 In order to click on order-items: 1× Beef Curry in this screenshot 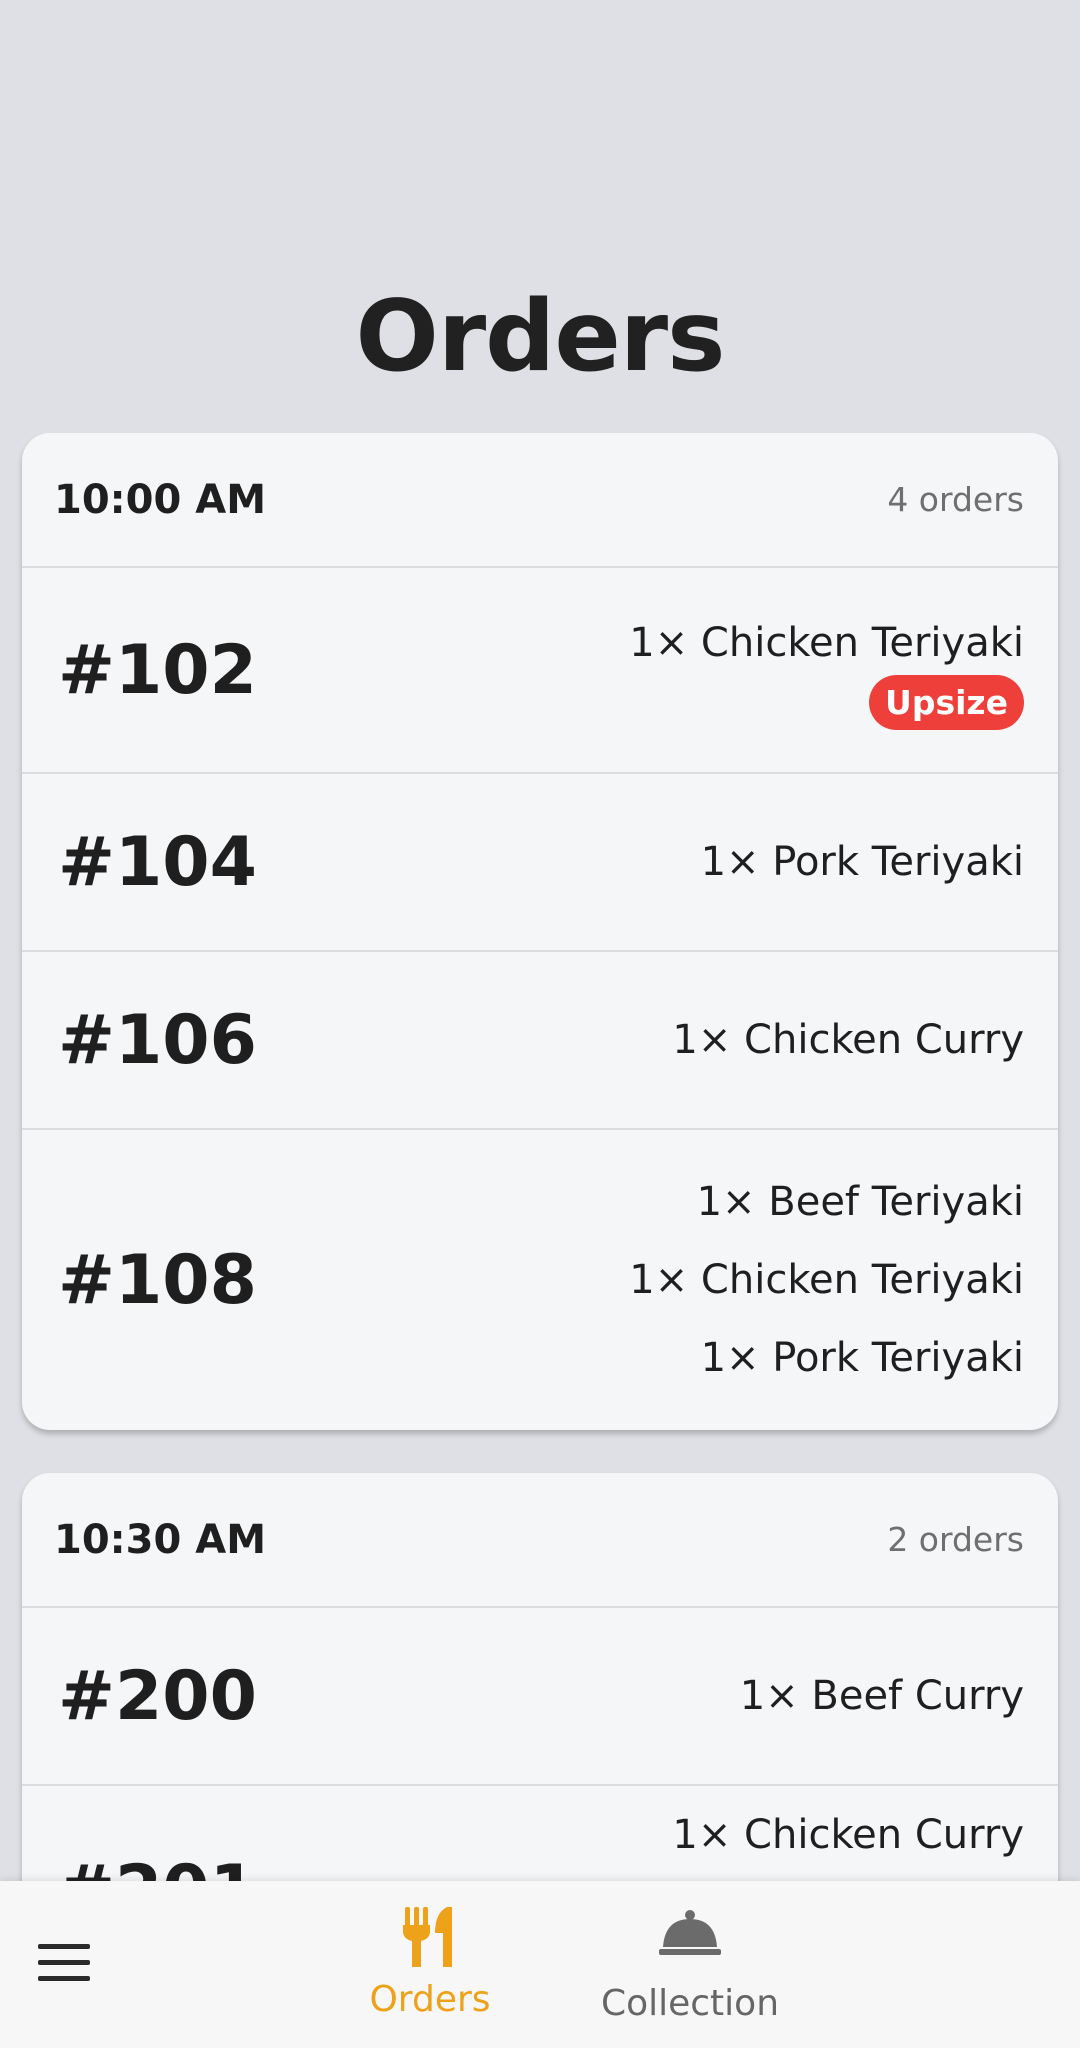, I will do `click(882, 1696)`.